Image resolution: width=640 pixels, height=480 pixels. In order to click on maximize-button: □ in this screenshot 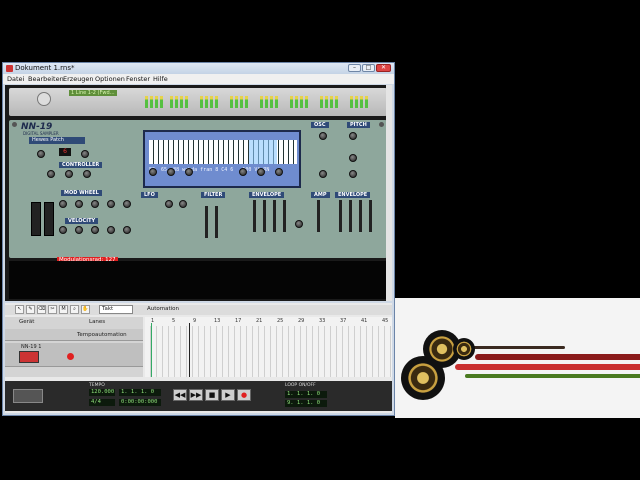, I will do `click(368, 68)`.